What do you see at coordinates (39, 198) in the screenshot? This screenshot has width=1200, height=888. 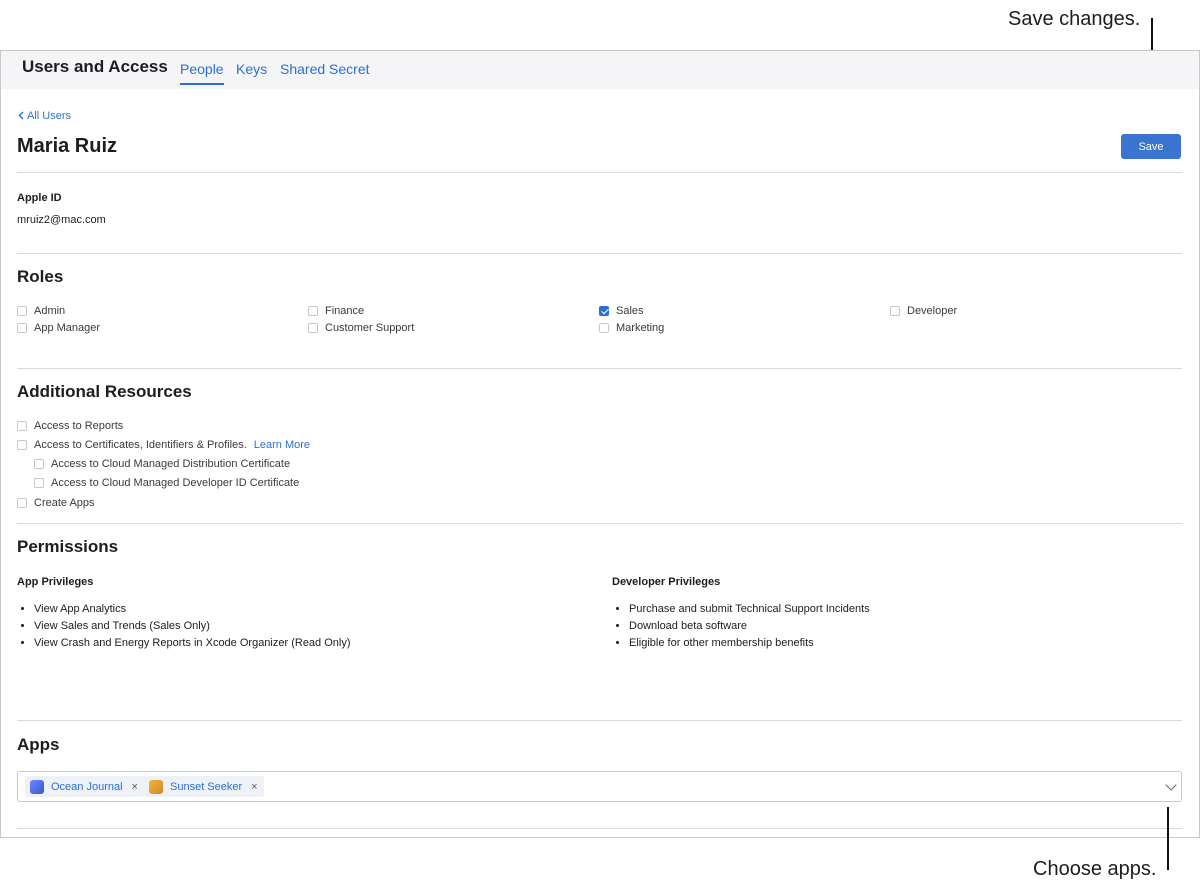 I see `apple-id-label: Apple ID` at bounding box center [39, 198].